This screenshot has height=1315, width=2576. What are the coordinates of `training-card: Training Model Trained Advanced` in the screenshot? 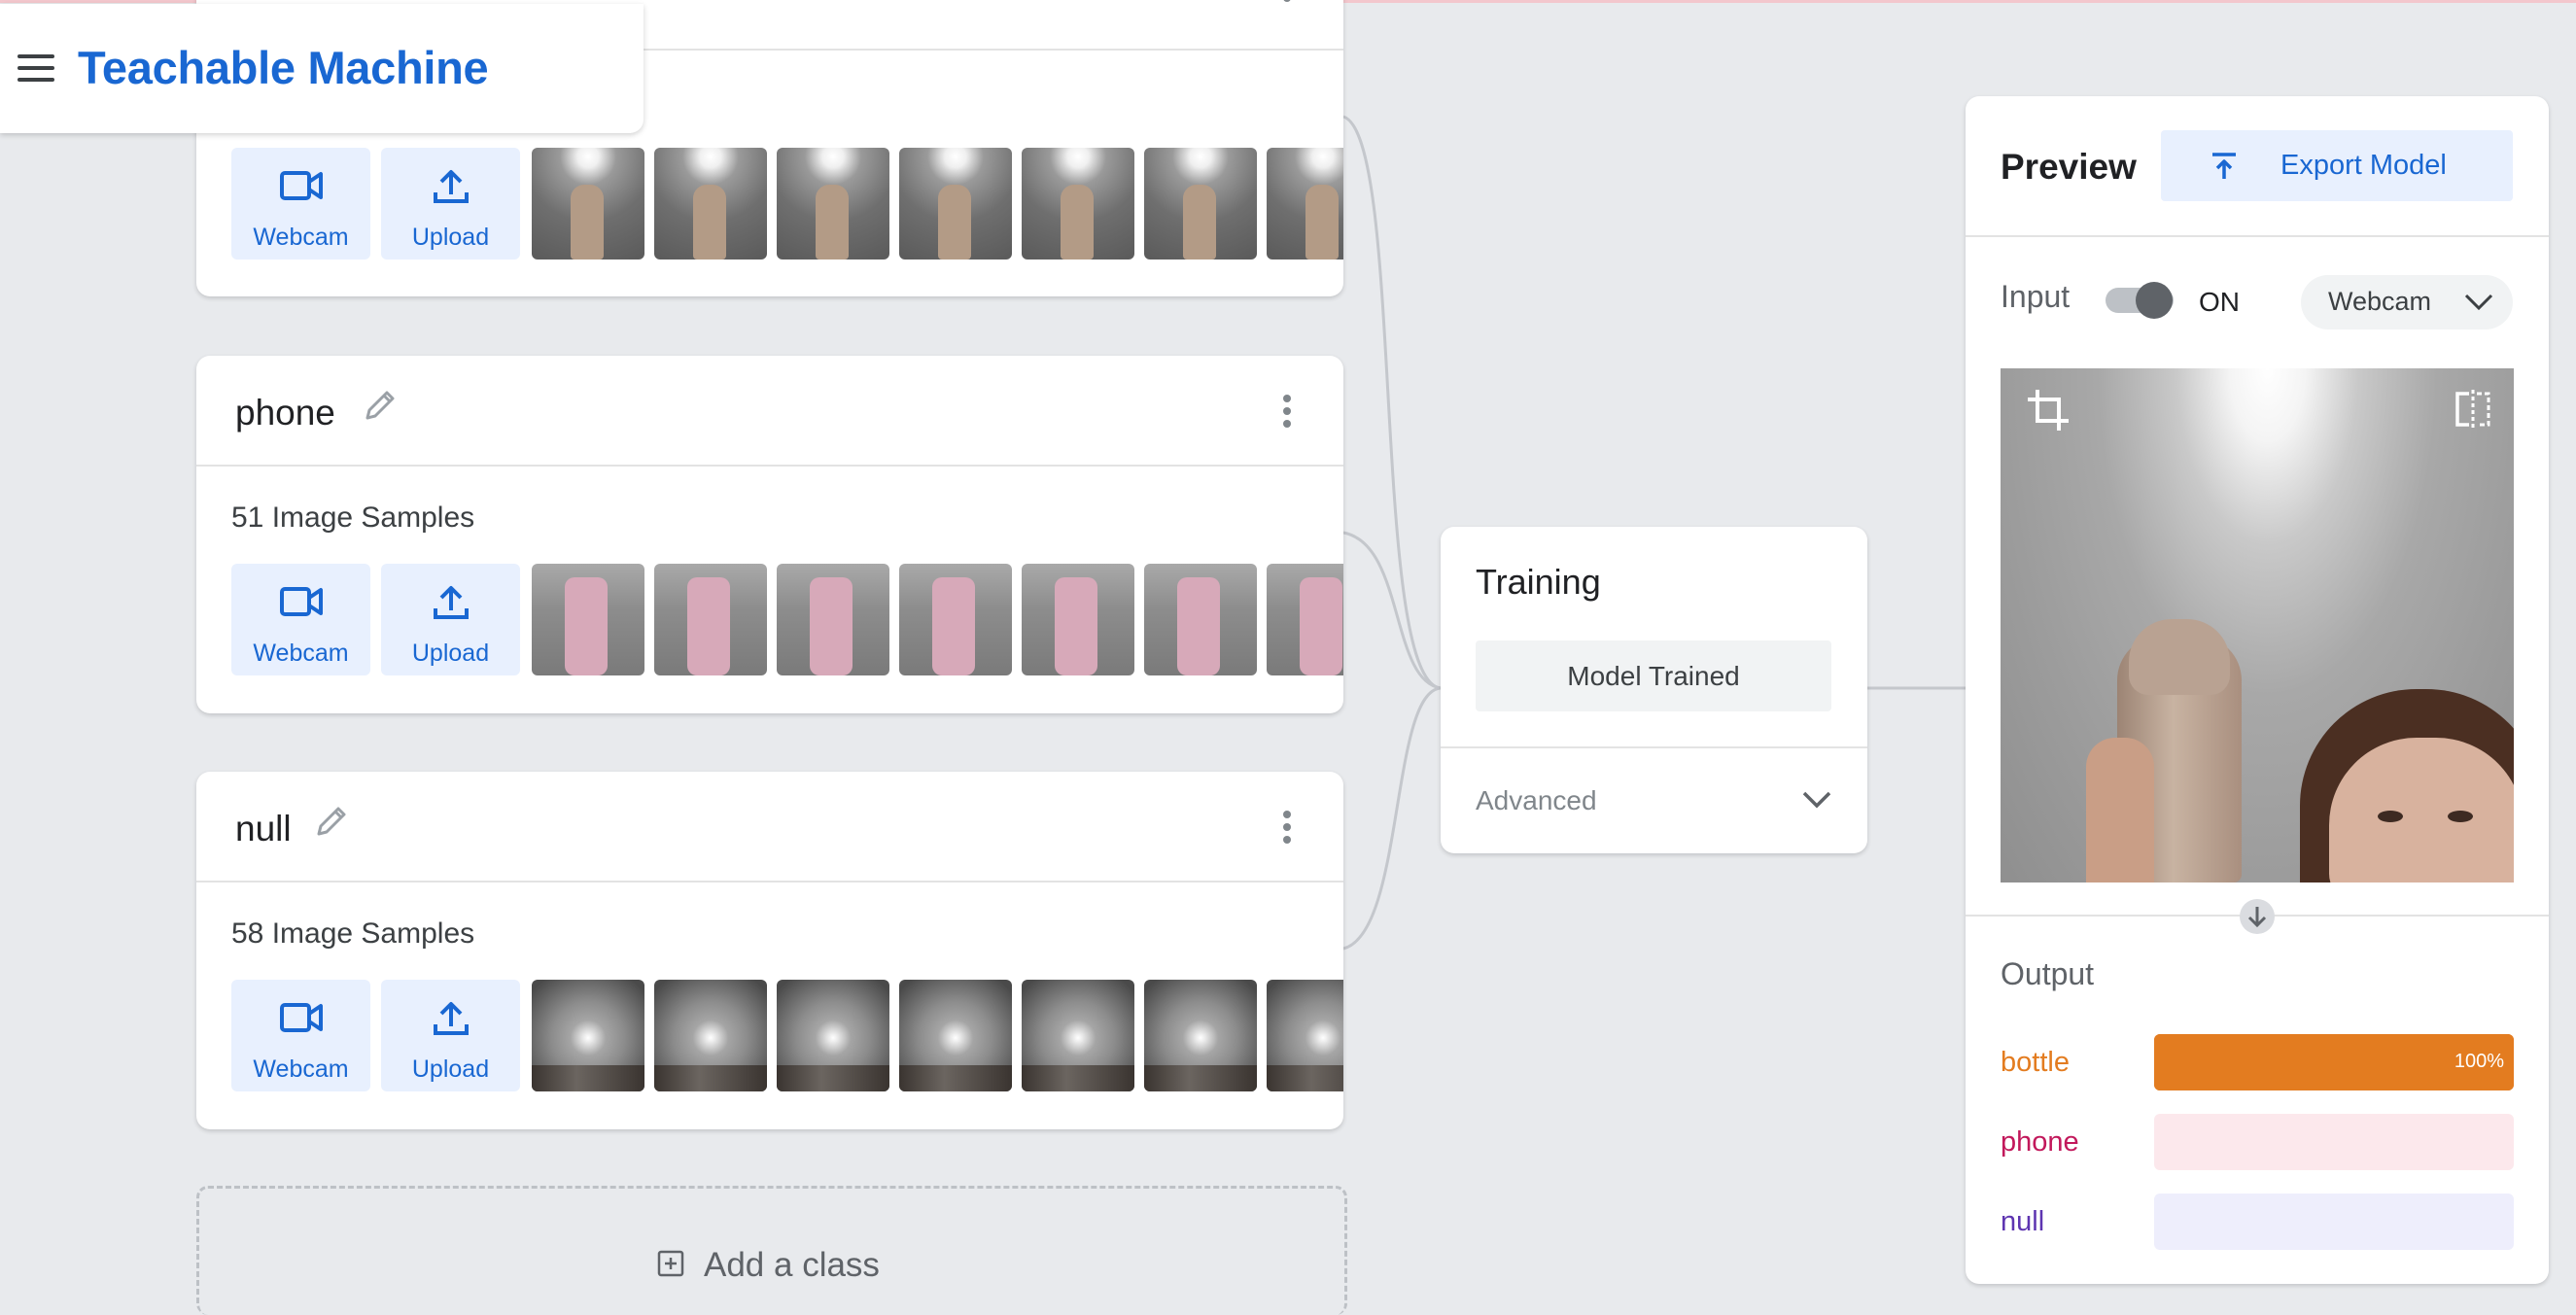 It's located at (1654, 690).